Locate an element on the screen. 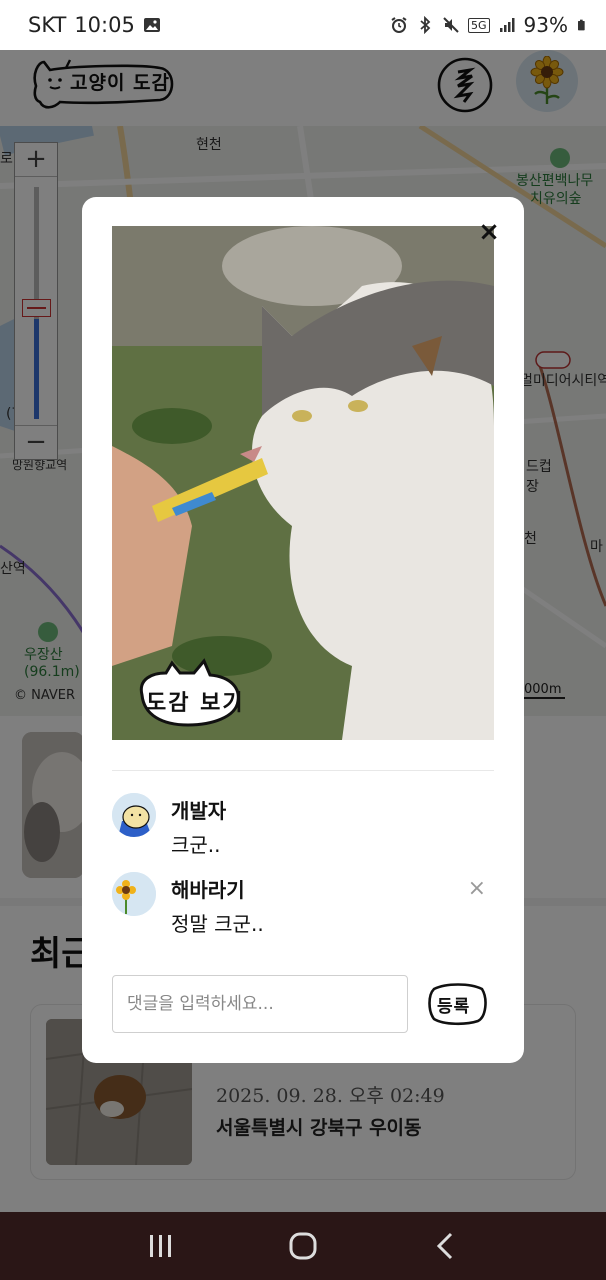 The image size is (606, 1280). close-modal-button: × is located at coordinates (489, 232).